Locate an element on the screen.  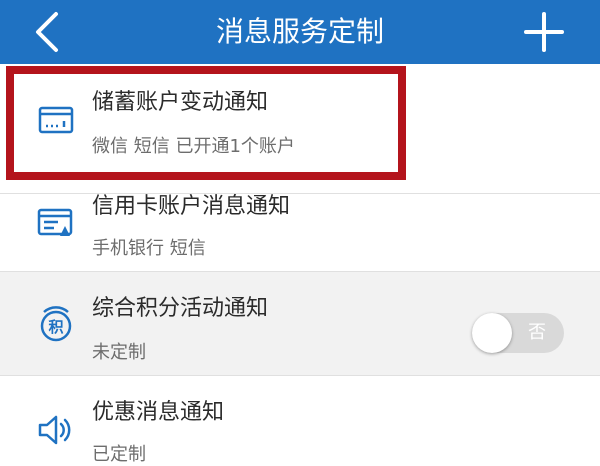
points-notice-toggle: 否 is located at coordinates (518, 333).